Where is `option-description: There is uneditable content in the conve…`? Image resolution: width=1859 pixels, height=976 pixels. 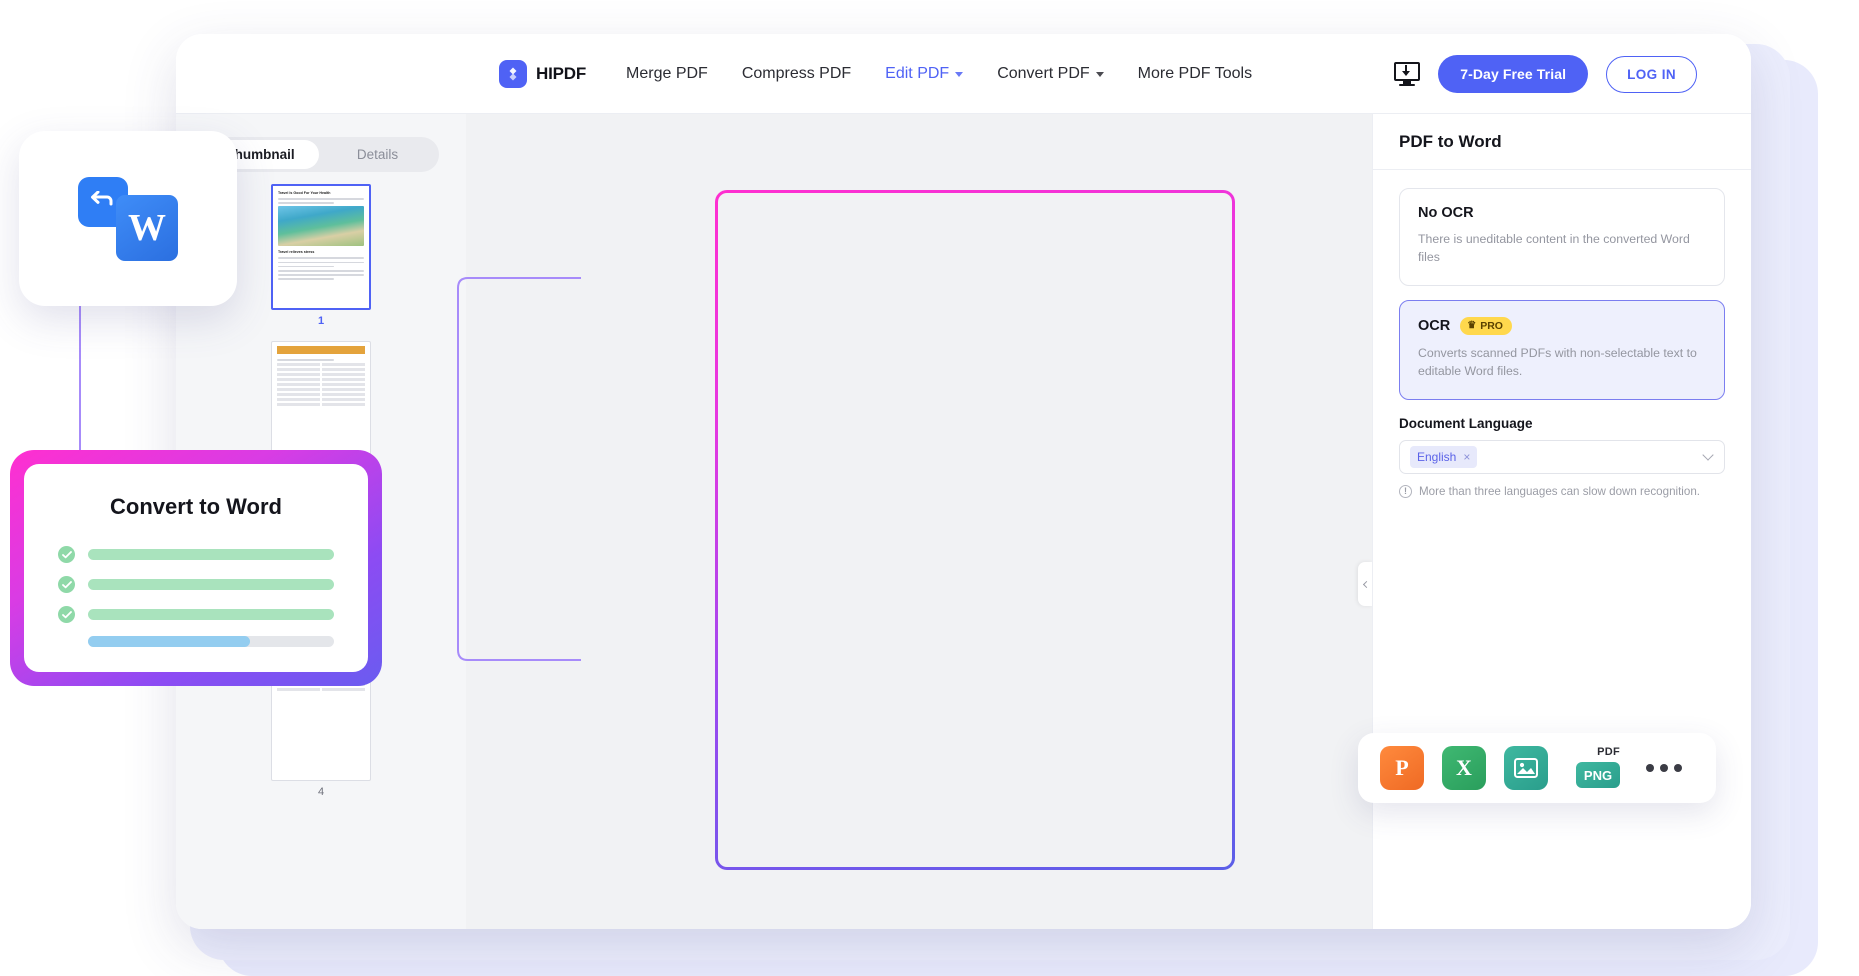 option-description: There is uneditable content in the conve… is located at coordinates (1554, 248).